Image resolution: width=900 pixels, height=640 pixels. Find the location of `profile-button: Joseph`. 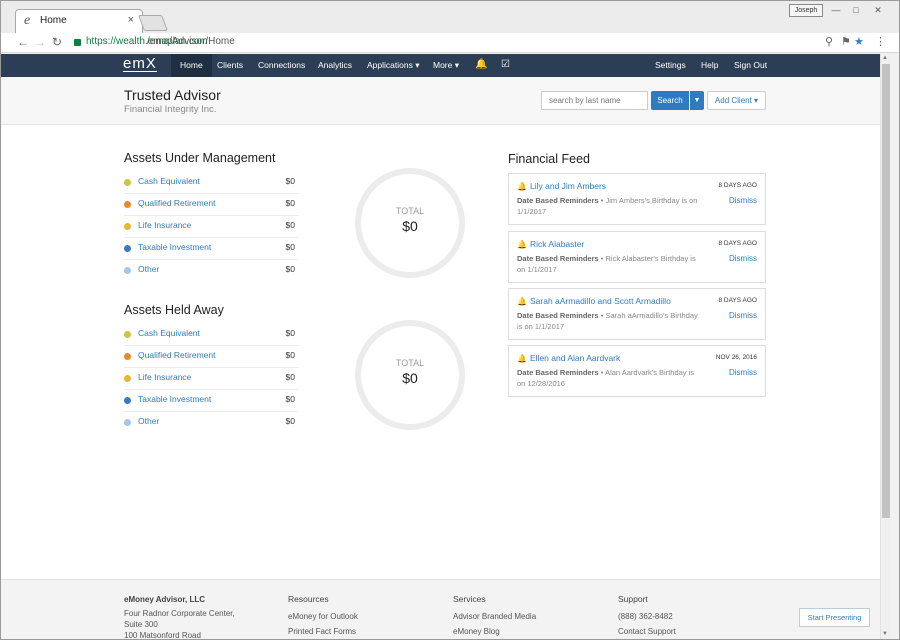

profile-button: Joseph is located at coordinates (806, 10).